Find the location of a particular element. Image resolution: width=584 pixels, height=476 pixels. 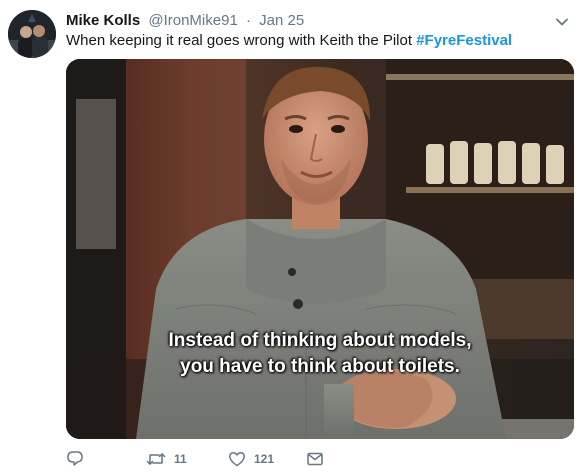

retweet-count: 11 is located at coordinates (180, 459).